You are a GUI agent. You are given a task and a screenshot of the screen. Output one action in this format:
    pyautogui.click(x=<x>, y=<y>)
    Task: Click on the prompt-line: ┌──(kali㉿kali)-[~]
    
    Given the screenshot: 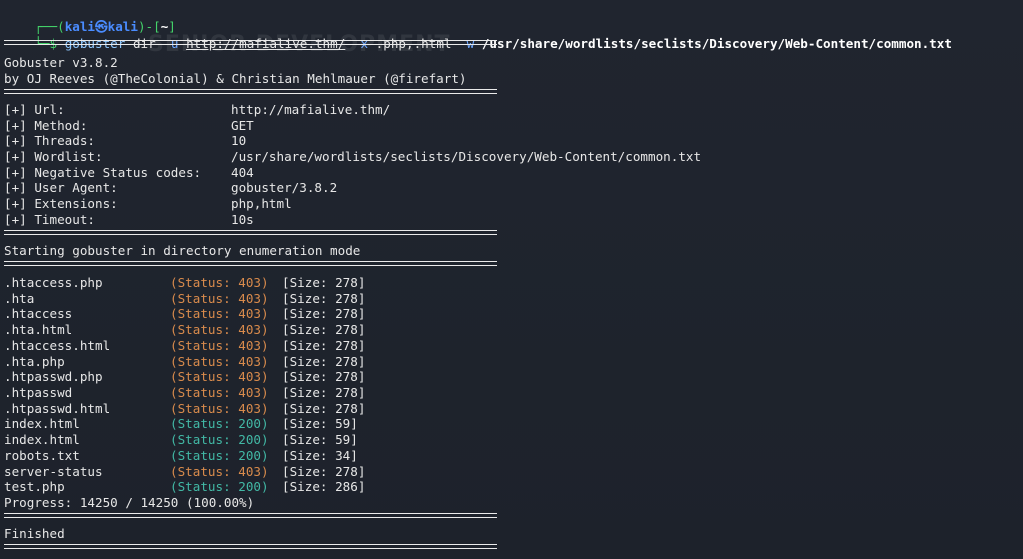 What is the action you would take?
    pyautogui.click(x=90, y=19)
    